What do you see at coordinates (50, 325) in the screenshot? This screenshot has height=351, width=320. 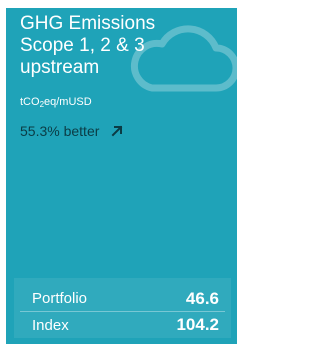 I see `stat-label: Index` at bounding box center [50, 325].